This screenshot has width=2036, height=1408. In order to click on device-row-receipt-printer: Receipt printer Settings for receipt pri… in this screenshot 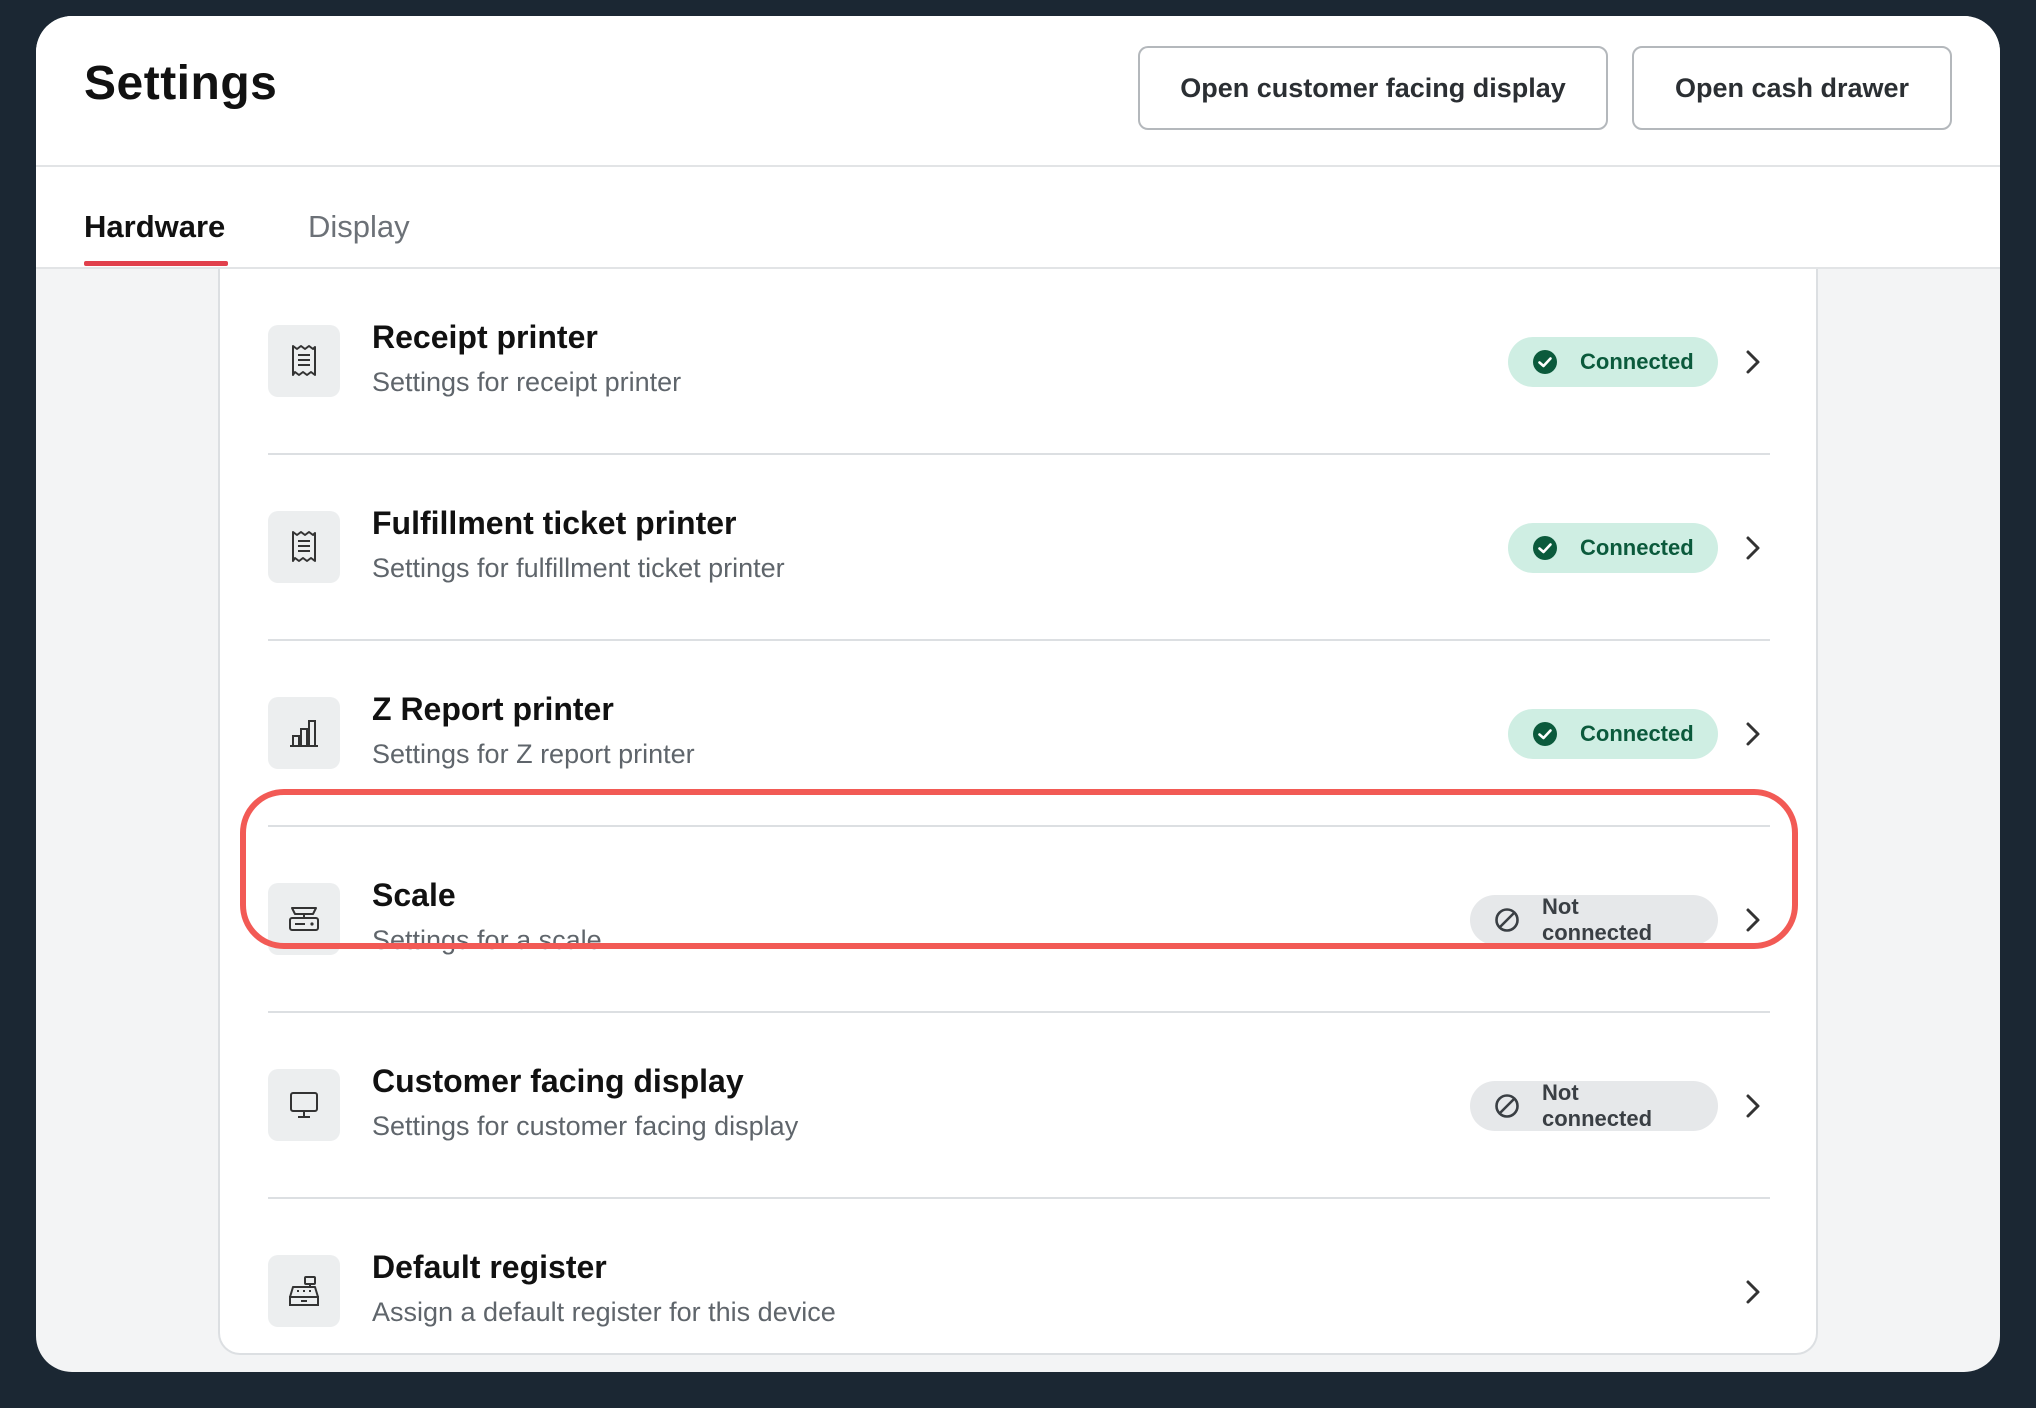, I will do `click(1019, 362)`.